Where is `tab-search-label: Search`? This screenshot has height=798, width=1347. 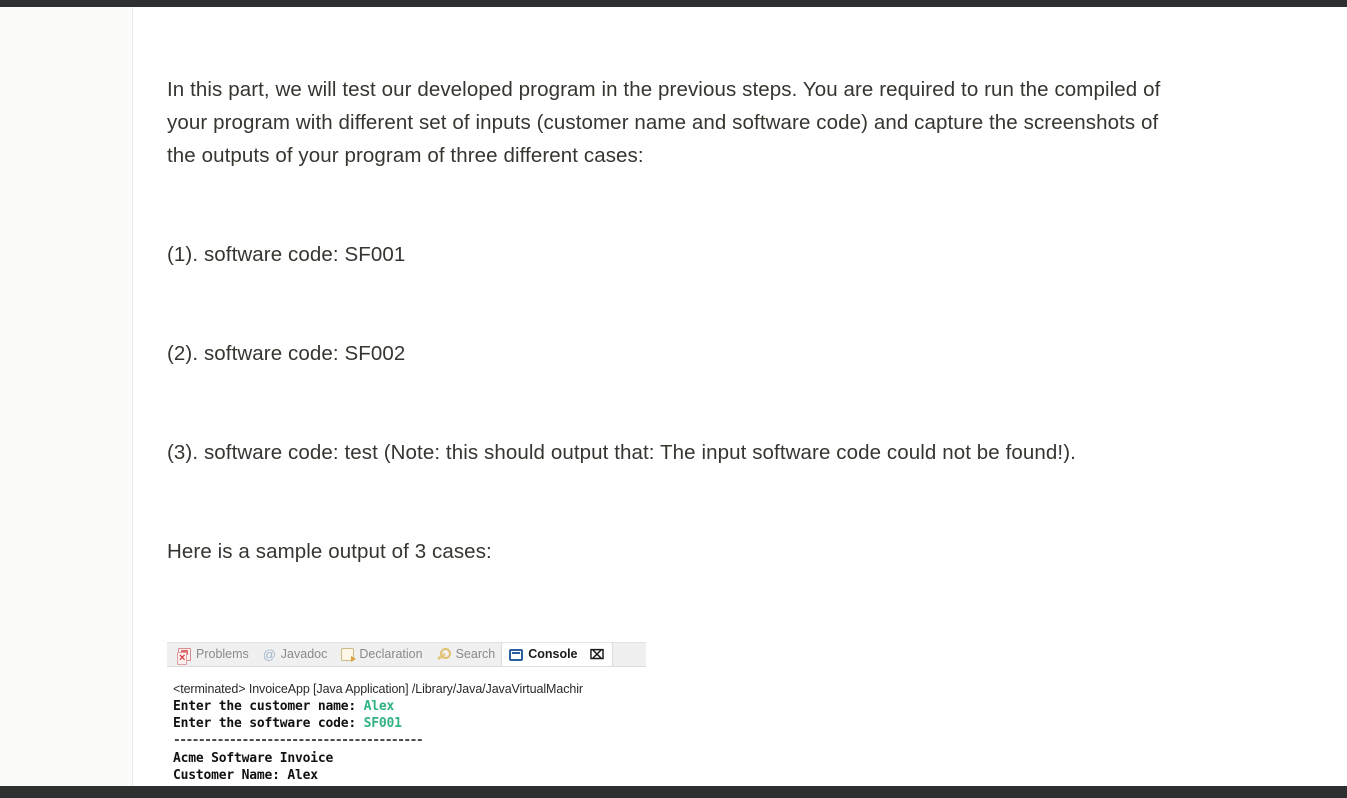 tab-search-label: Search is located at coordinates (475, 654).